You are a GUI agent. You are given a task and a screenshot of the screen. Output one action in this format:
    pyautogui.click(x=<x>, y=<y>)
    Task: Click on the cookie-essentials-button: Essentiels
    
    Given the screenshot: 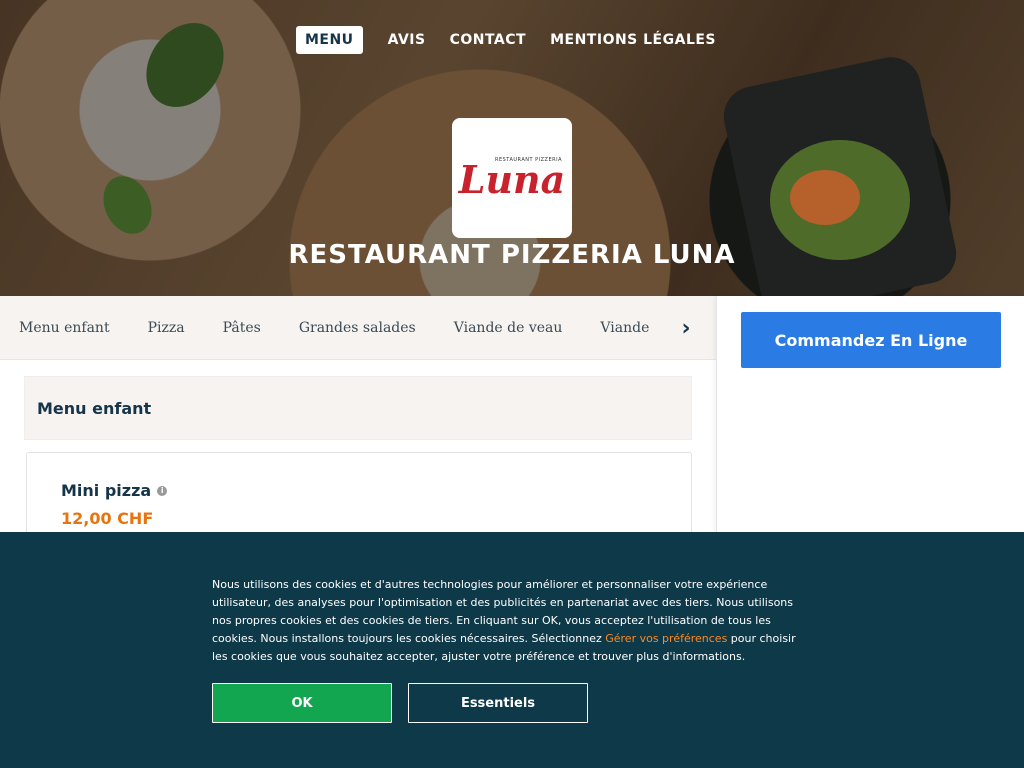 What is the action you would take?
    pyautogui.click(x=498, y=703)
    